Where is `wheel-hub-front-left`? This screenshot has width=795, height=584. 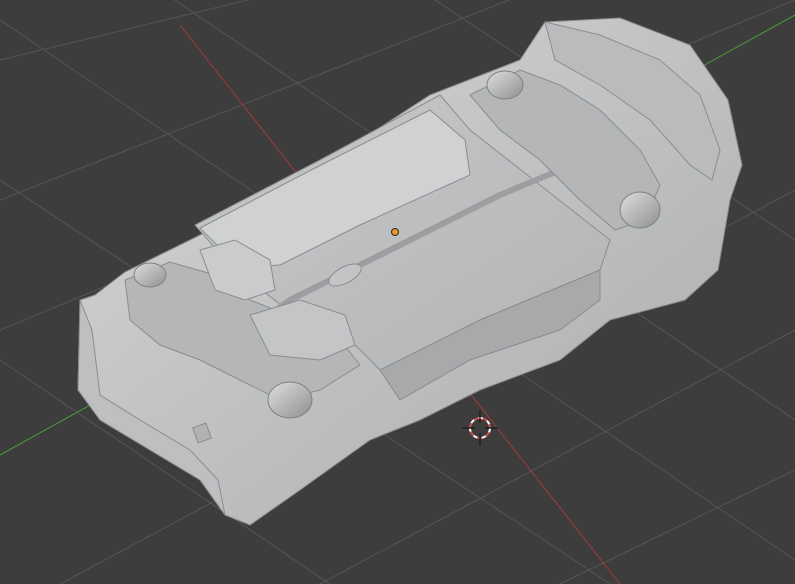
wheel-hub-front-left is located at coordinates (150, 275).